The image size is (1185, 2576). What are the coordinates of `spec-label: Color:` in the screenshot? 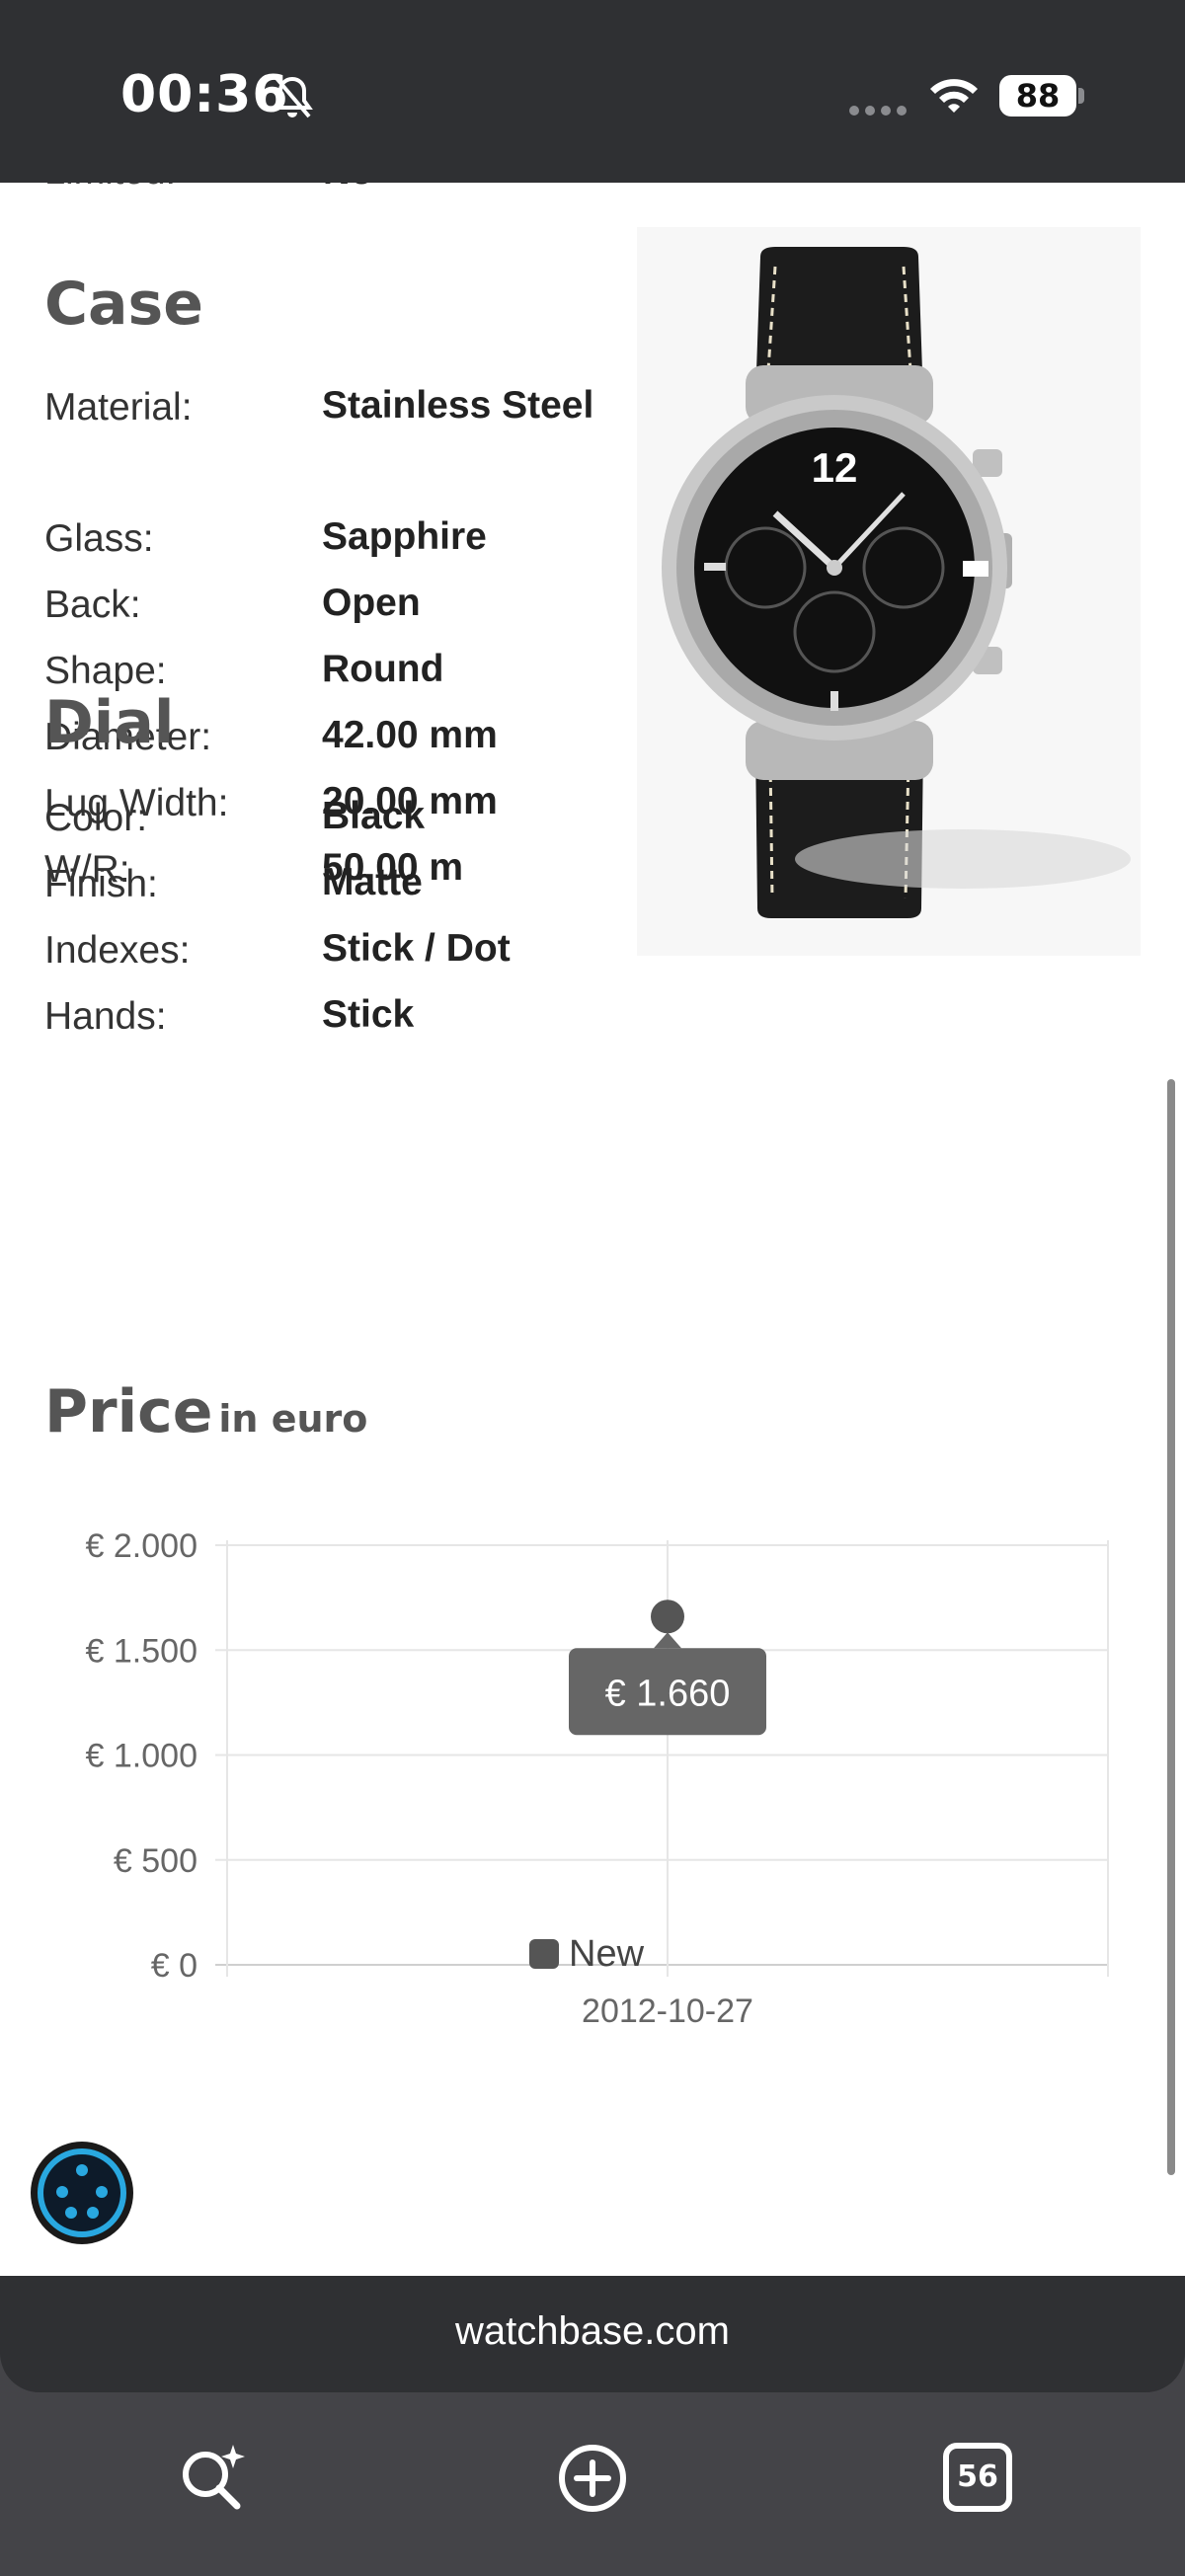 It's located at (96, 818).